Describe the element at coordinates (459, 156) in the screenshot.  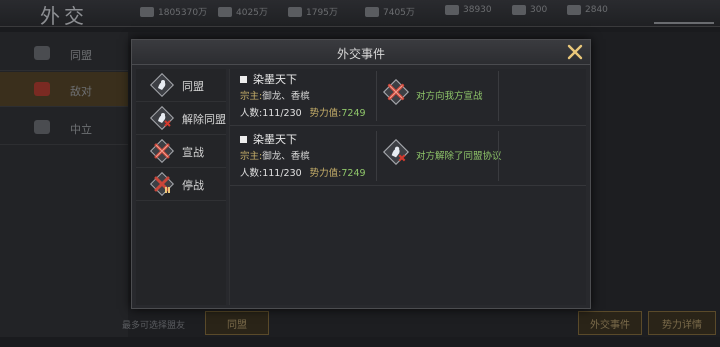
I see `event-description: 对方解除了同盟协议` at that location.